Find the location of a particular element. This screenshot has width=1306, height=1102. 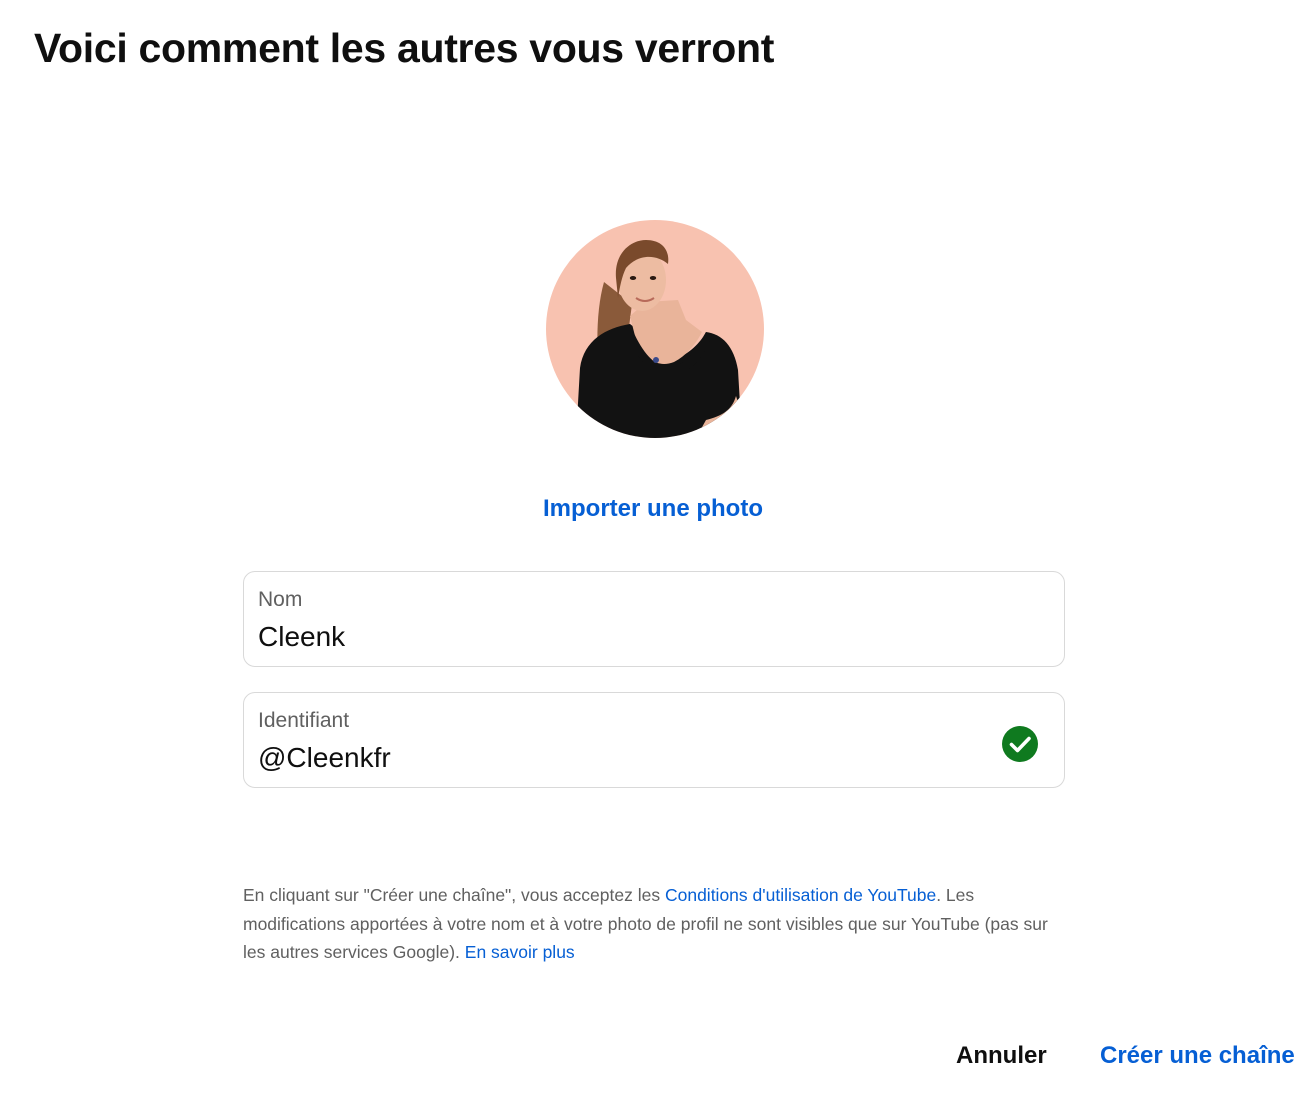

terms-of-service-link: Conditions d'utilisation de YouTube is located at coordinates (800, 895).